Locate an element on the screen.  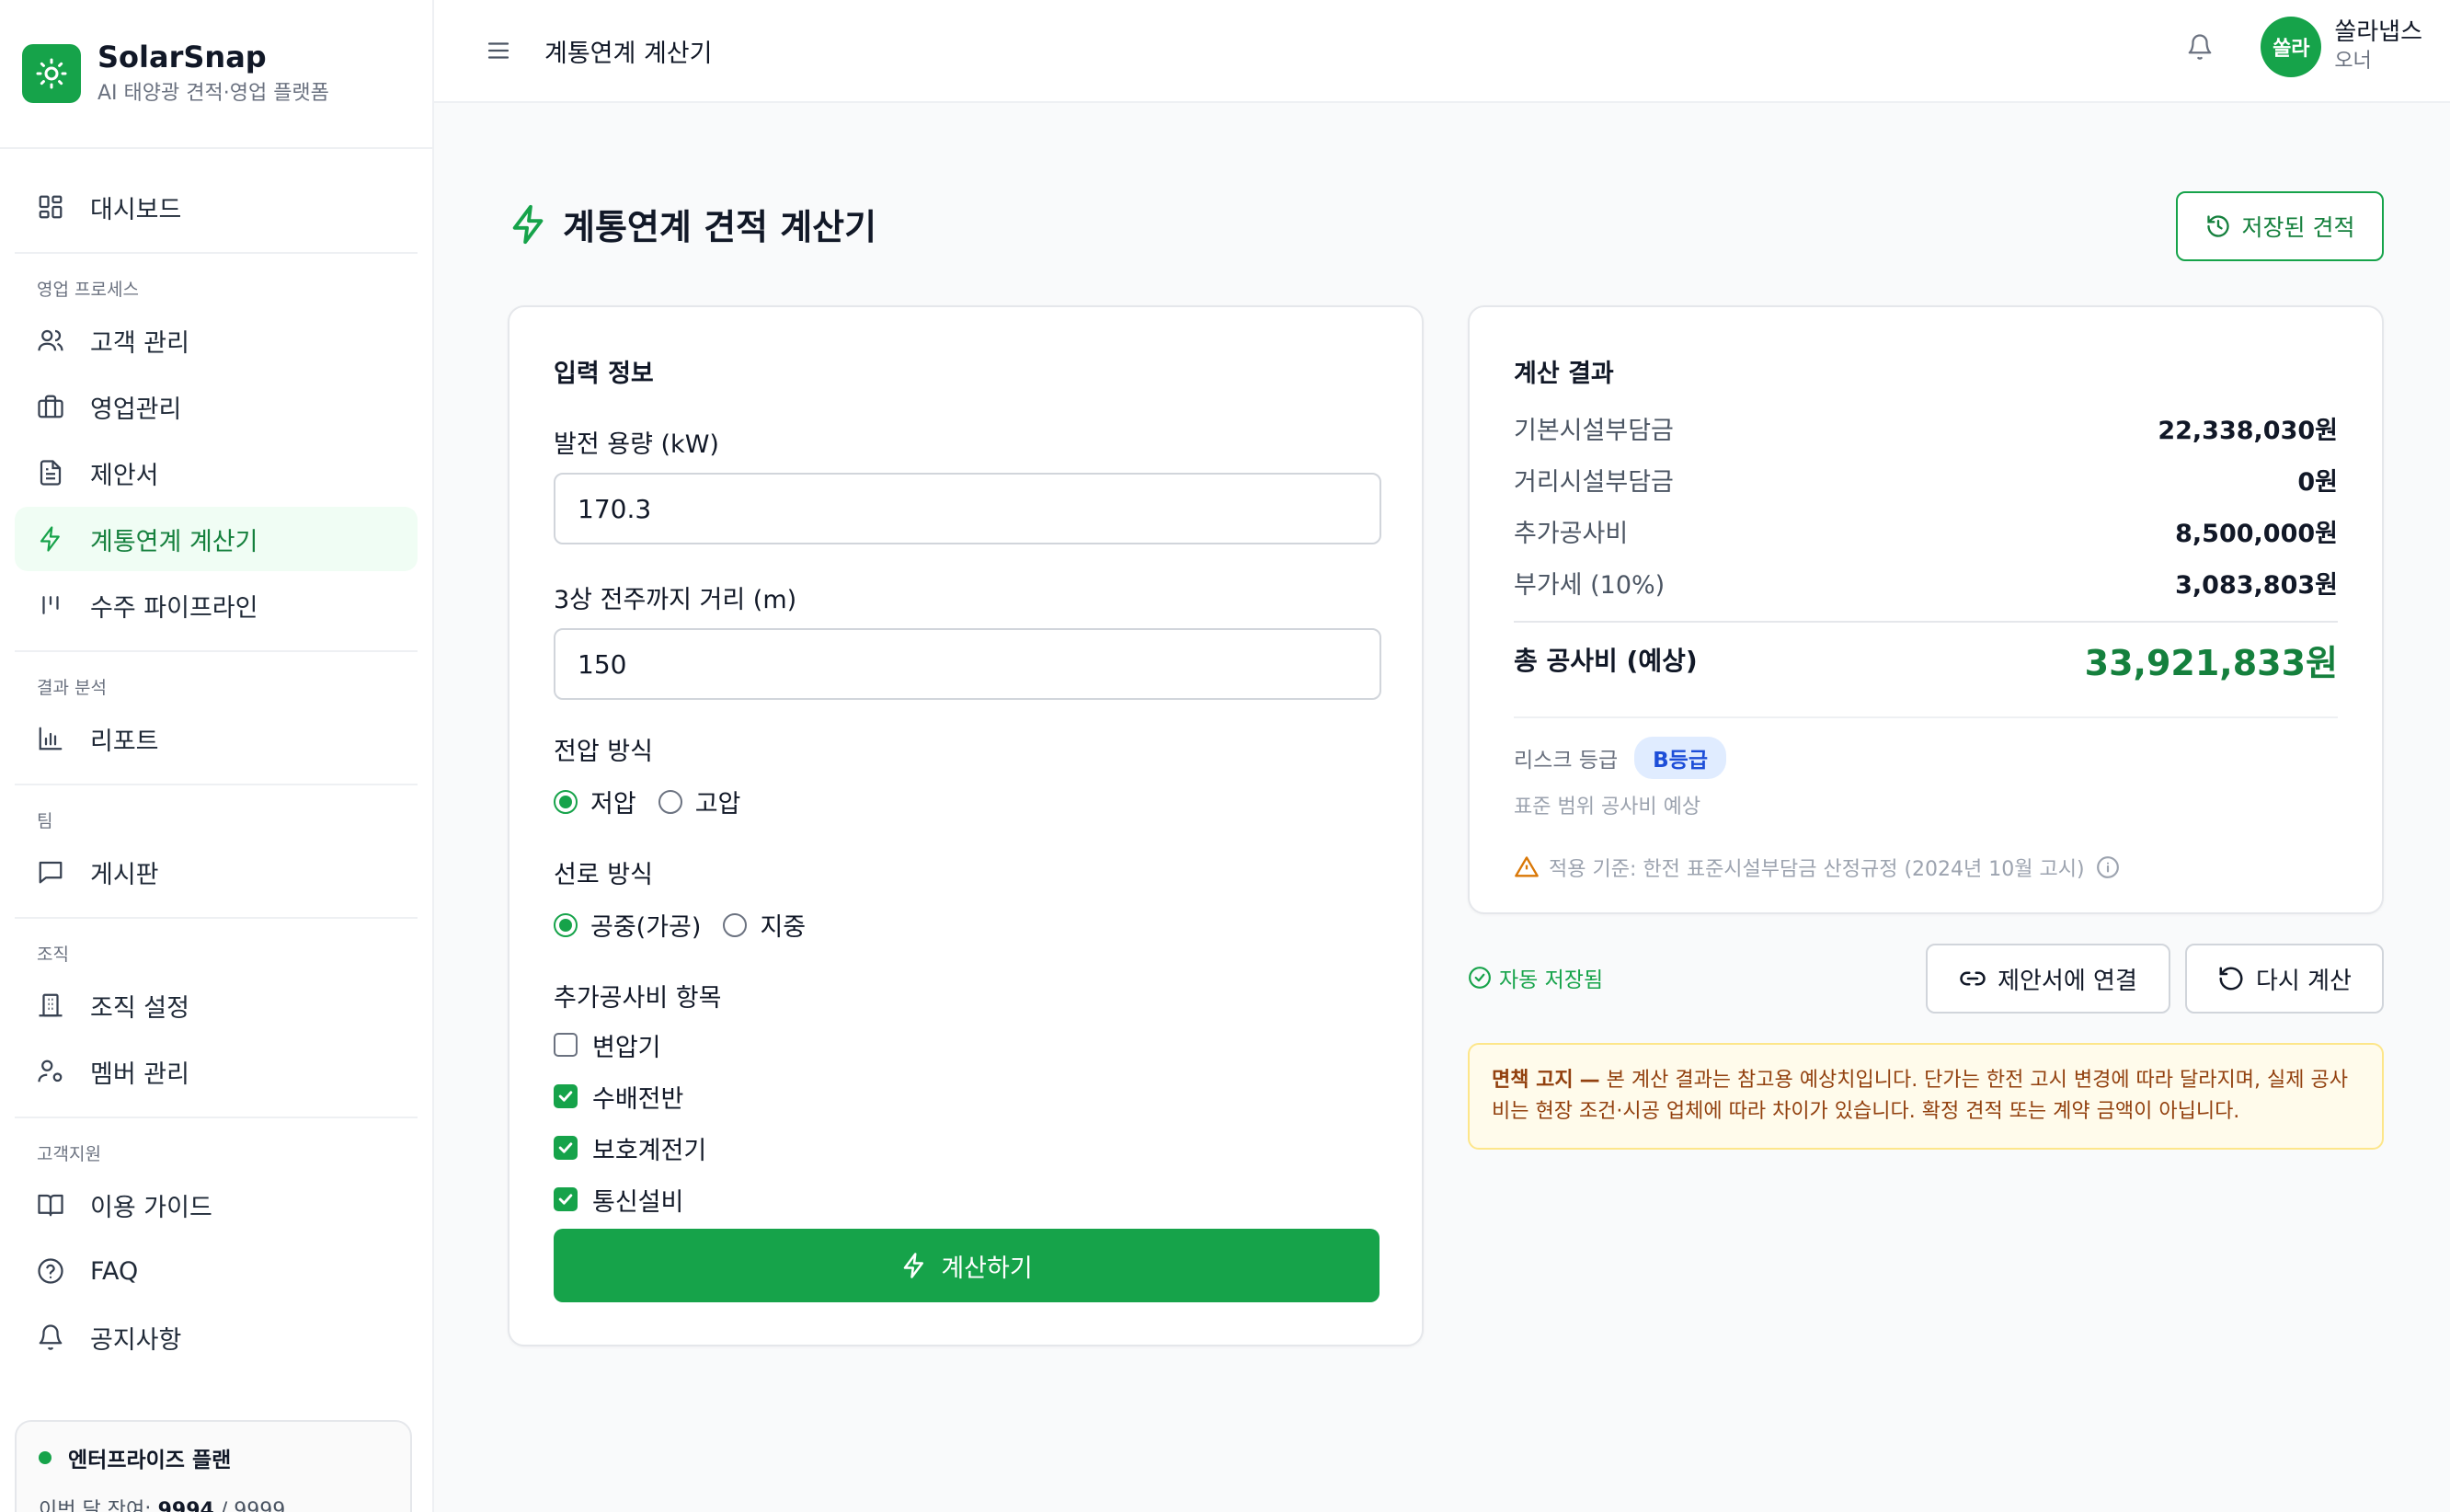
sidebar-item-label: 대시보드 is located at coordinates (136, 209).